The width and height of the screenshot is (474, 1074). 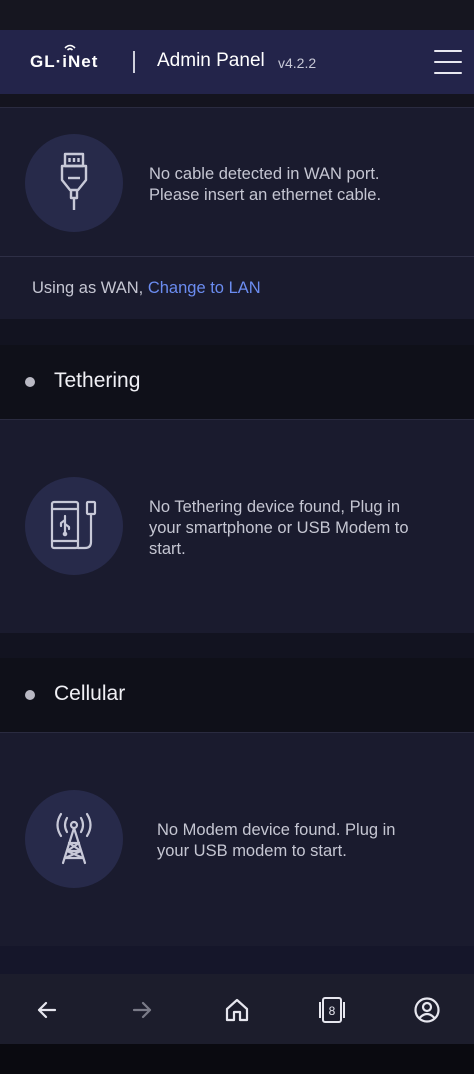 What do you see at coordinates (237, 256) in the screenshot?
I see `divider` at bounding box center [237, 256].